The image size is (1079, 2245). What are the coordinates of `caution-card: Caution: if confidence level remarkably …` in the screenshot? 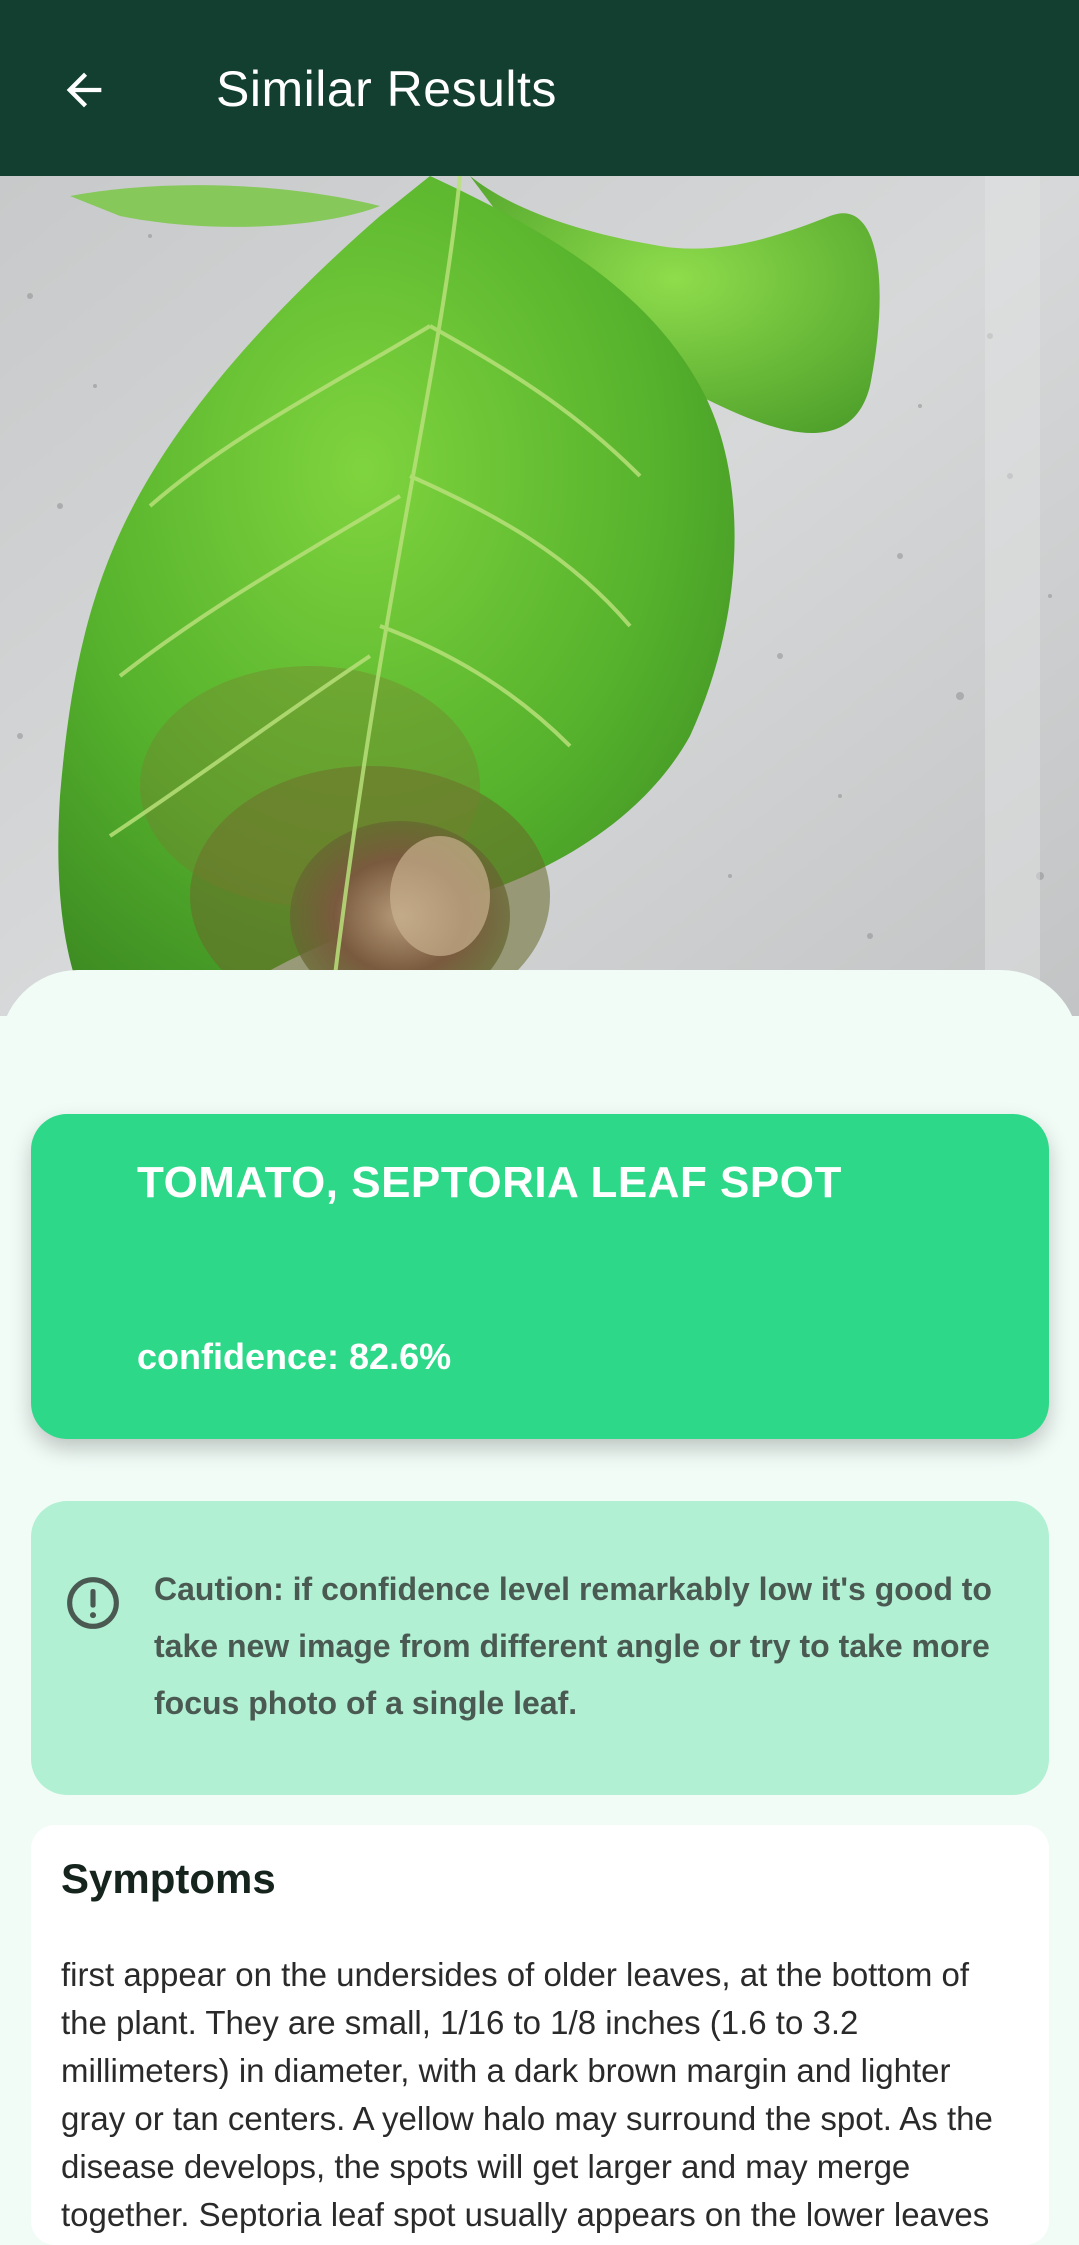 It's located at (540, 1648).